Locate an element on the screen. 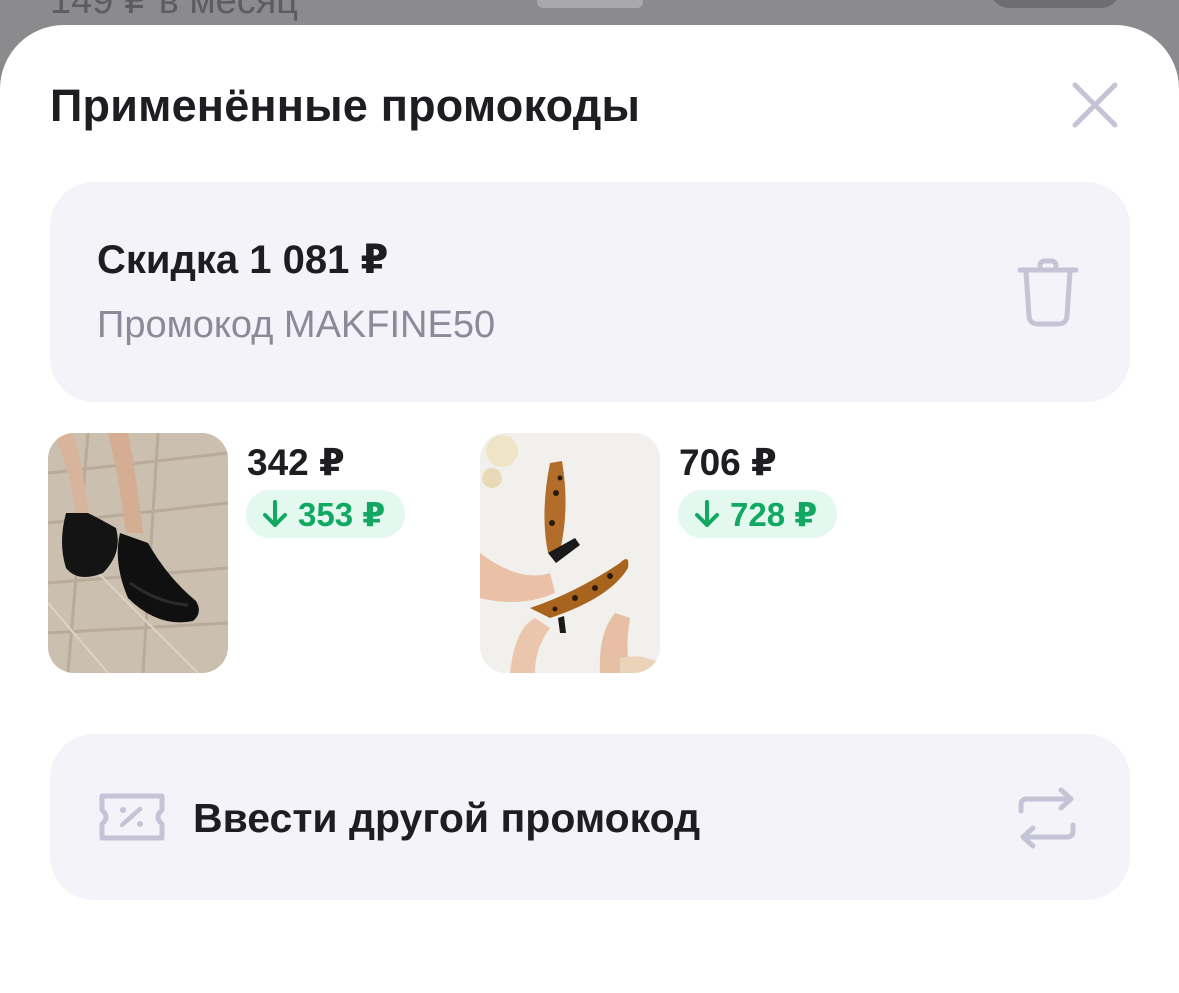  enter-promo-label: Ввести другой промокод is located at coordinates (447, 818).